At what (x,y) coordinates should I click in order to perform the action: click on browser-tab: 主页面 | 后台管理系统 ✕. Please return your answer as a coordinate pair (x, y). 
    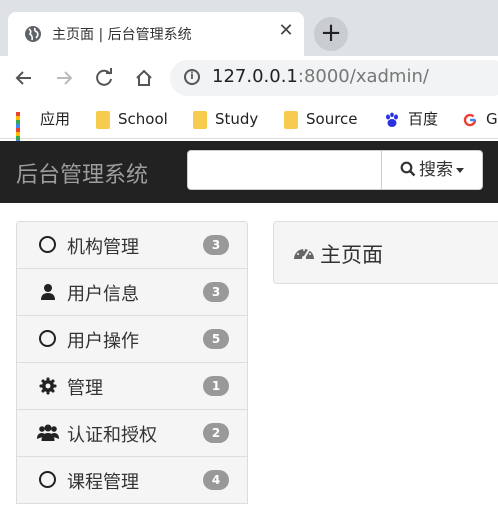
    Looking at the image, I should click on (156, 34).